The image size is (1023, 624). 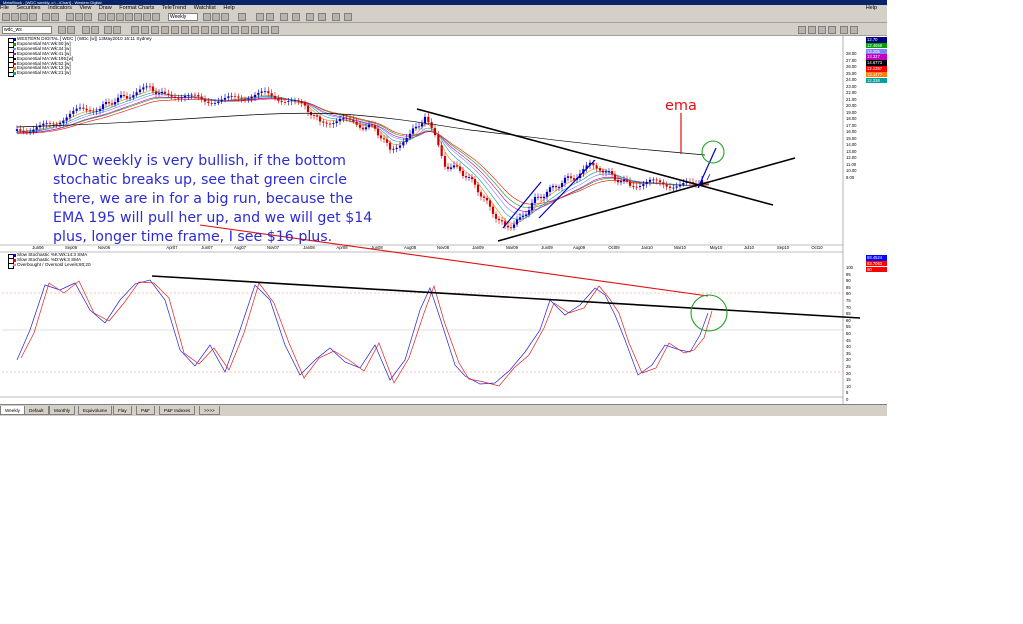 I want to click on tab-equivolume: Equivolume, so click(x=95, y=410).